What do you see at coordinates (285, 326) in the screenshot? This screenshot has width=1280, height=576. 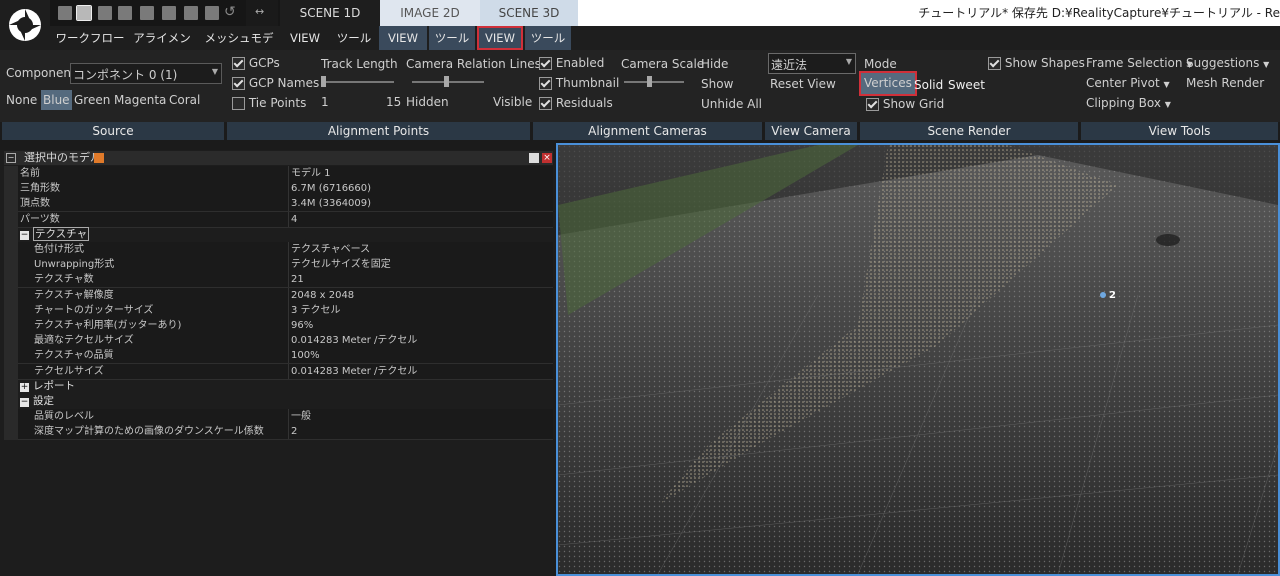 I see `property-row: テクスチャ利用率(ガッターあり) 96%` at bounding box center [285, 326].